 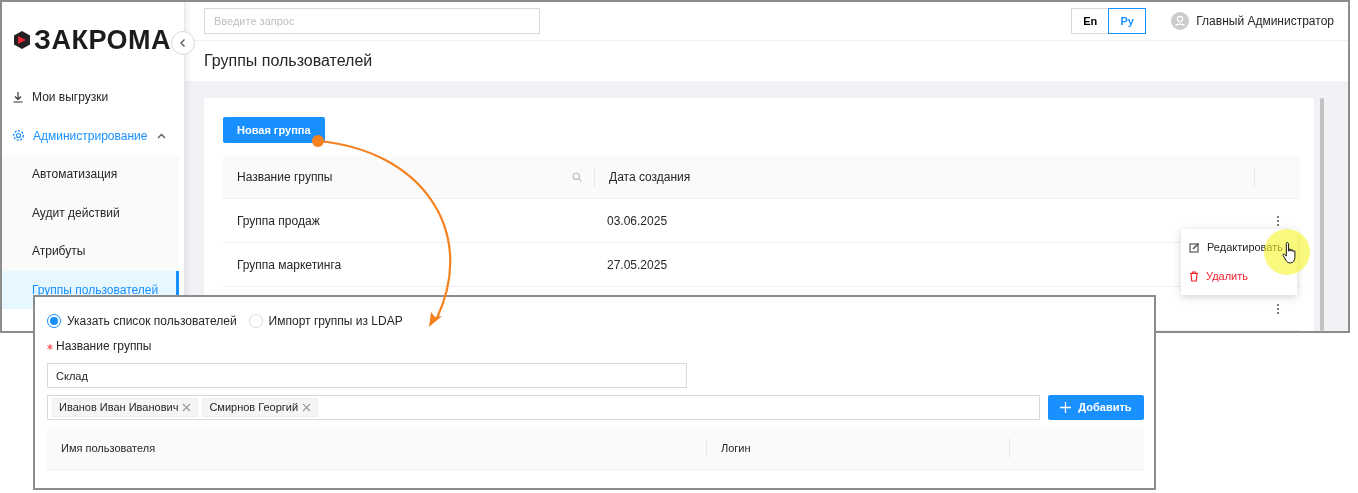 I want to click on column-header: Дата создания, so click(x=650, y=177).